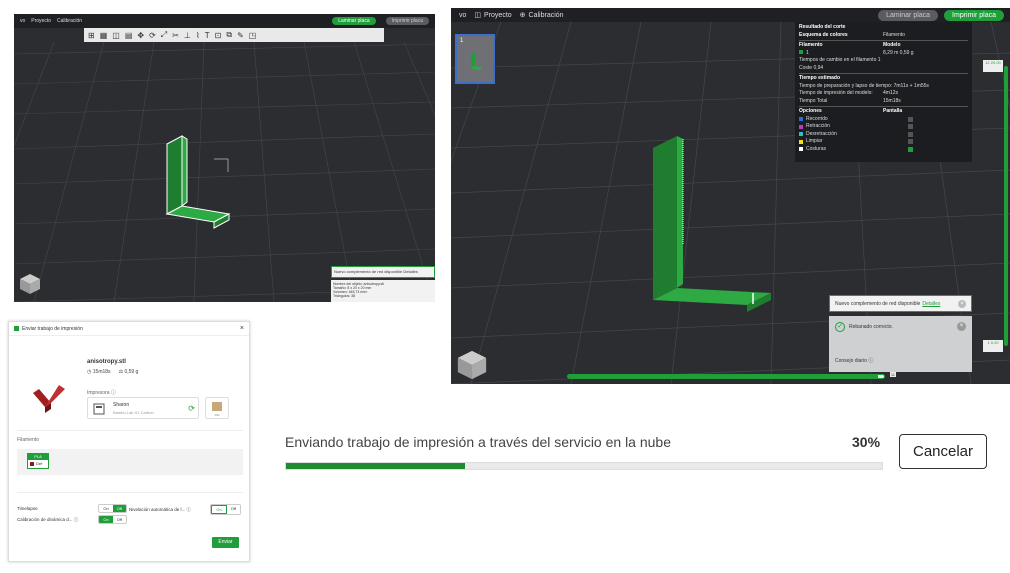  I want to click on flow-calibration-toggle: On Off, so click(112, 519).